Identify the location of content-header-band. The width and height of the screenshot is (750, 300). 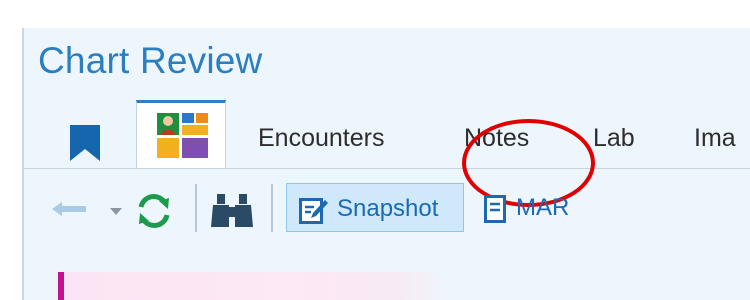
(259, 286).